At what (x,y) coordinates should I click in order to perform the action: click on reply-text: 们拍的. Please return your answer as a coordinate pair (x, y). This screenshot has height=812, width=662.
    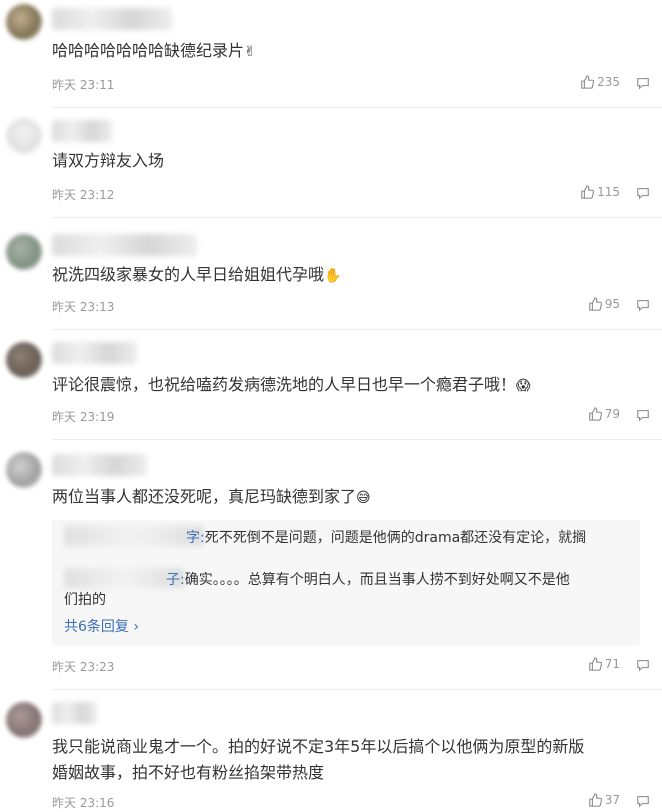
    Looking at the image, I should click on (85, 600).